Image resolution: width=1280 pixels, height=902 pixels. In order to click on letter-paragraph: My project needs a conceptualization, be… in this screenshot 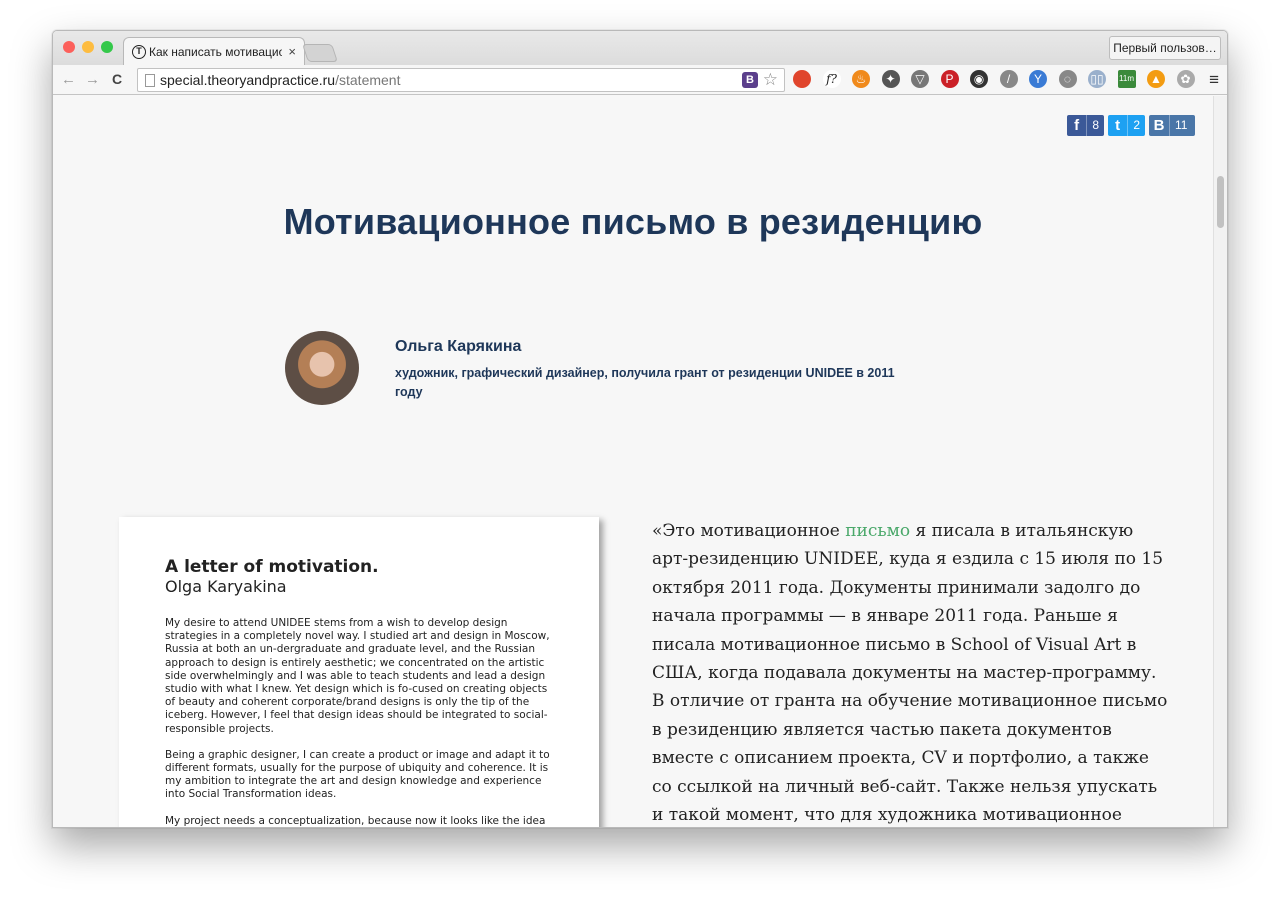, I will do `click(355, 820)`.